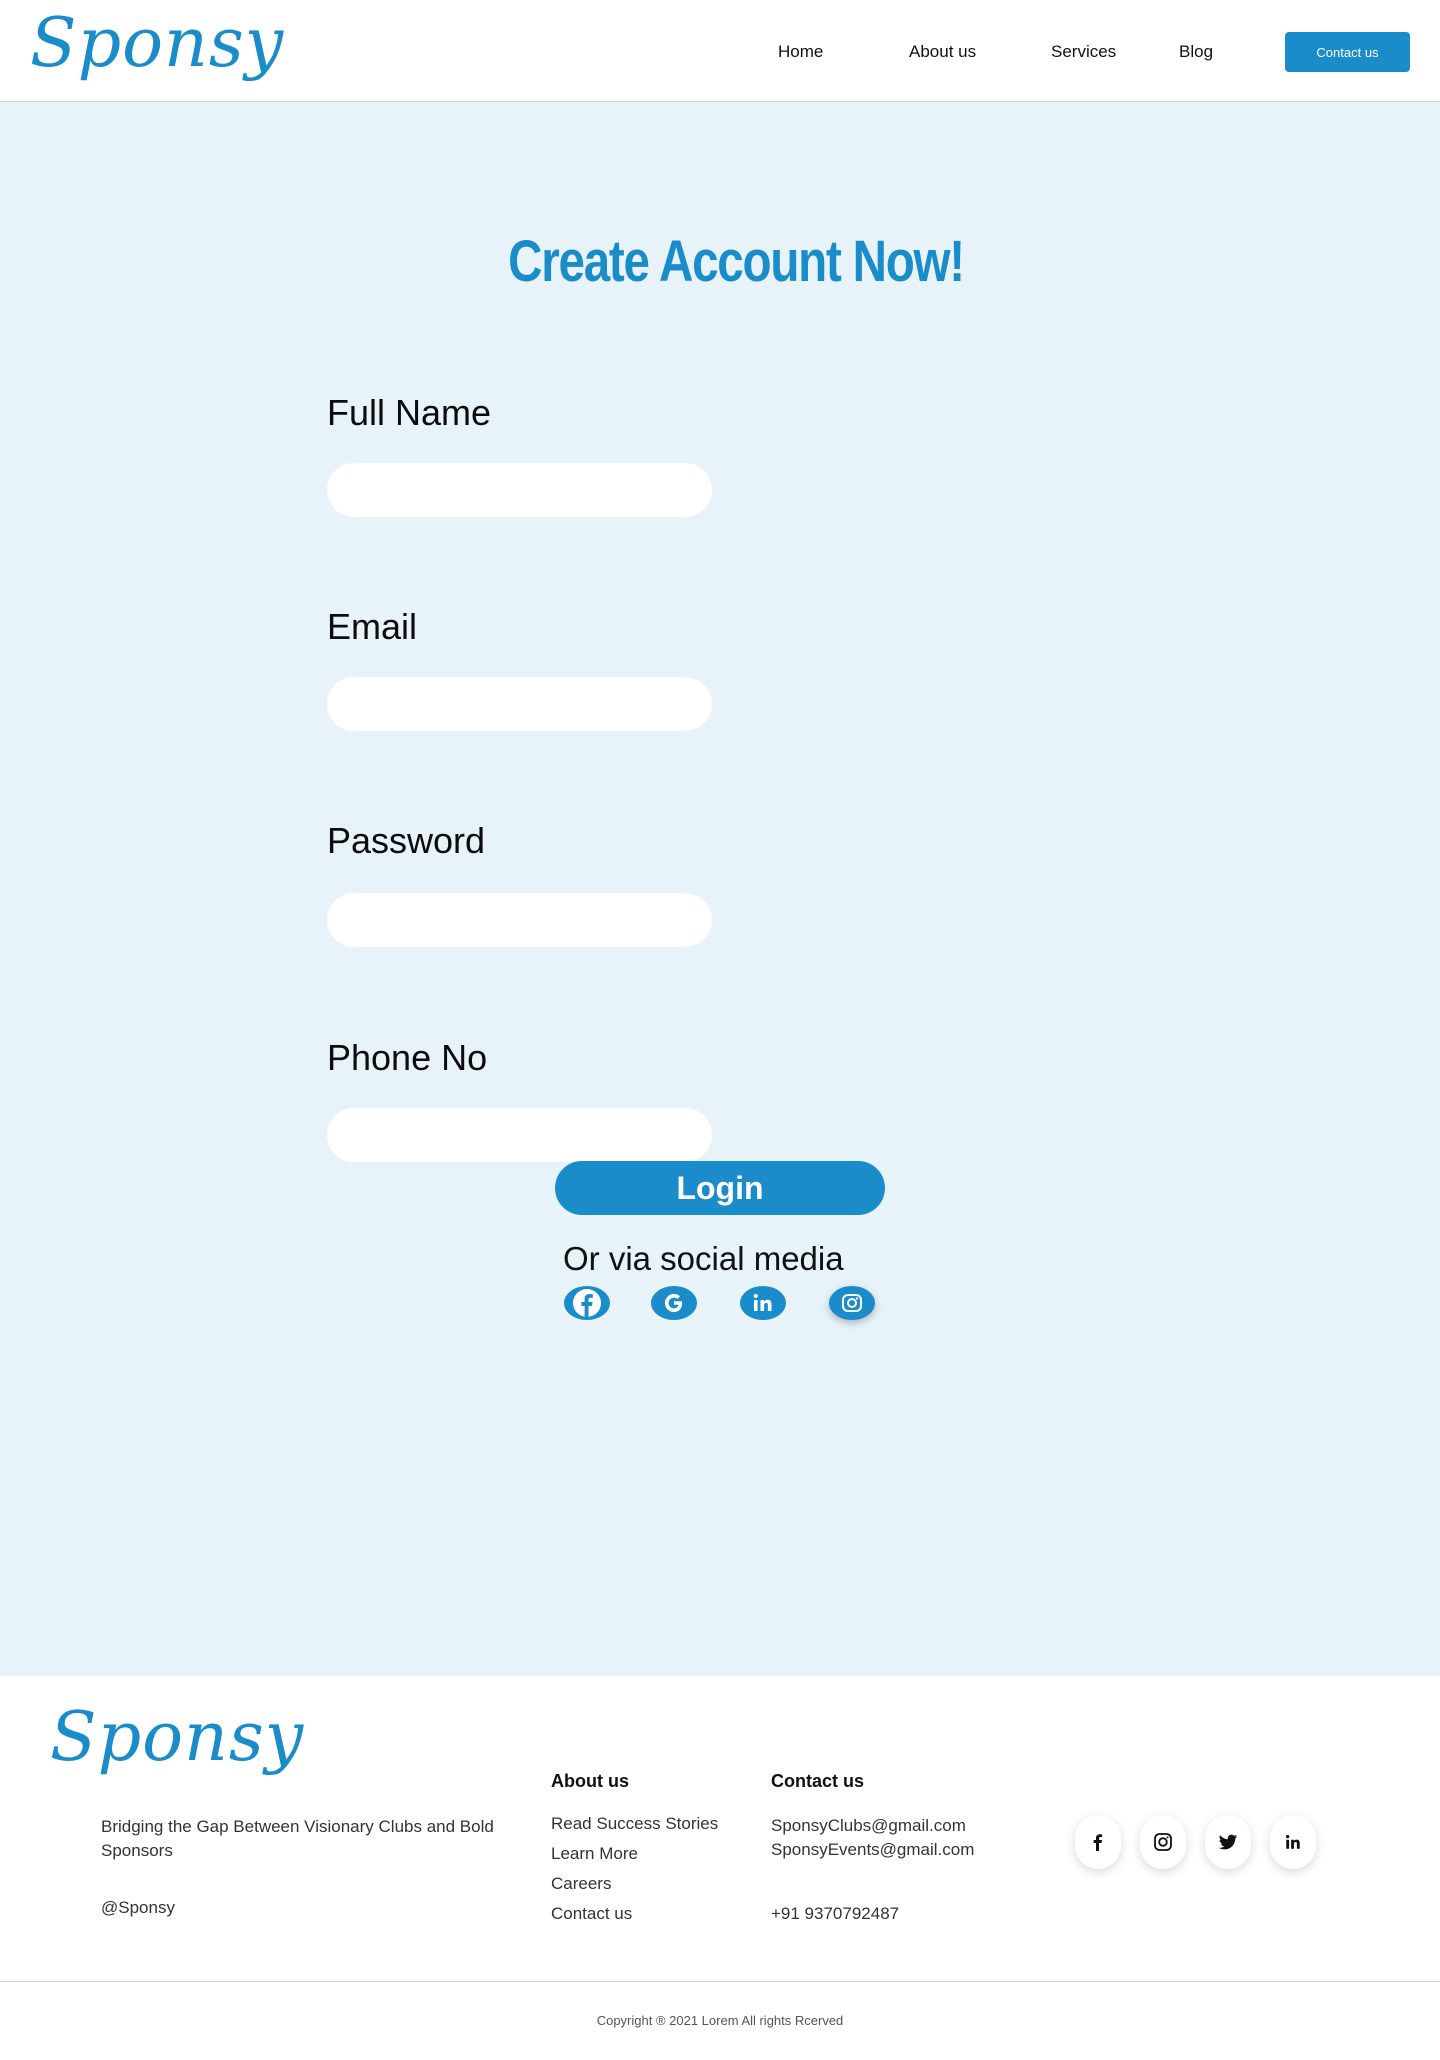 This screenshot has height=2060, width=1440. What do you see at coordinates (1228, 1842) in the screenshot?
I see `footer-twitter-icon` at bounding box center [1228, 1842].